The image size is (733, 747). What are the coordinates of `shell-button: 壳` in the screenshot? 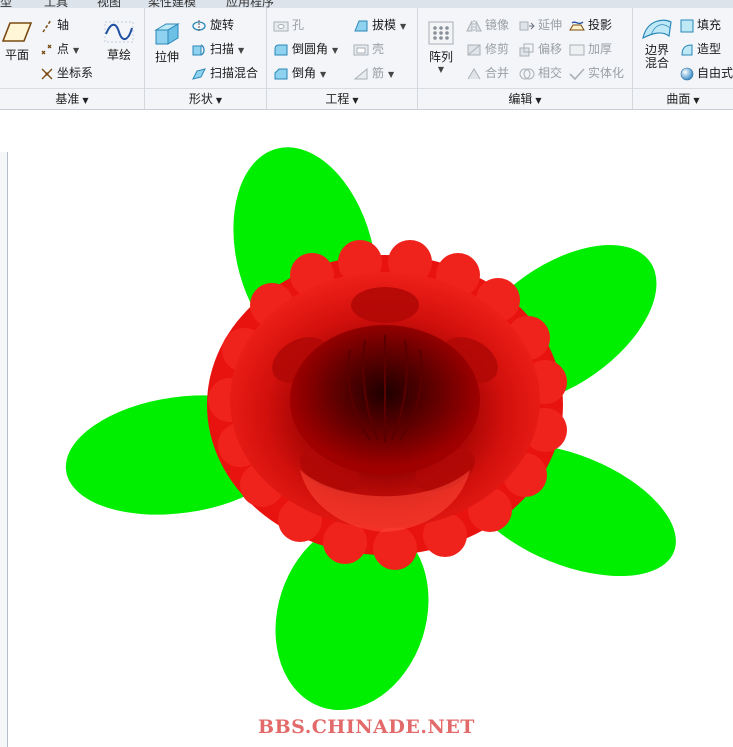 It's located at (368, 49).